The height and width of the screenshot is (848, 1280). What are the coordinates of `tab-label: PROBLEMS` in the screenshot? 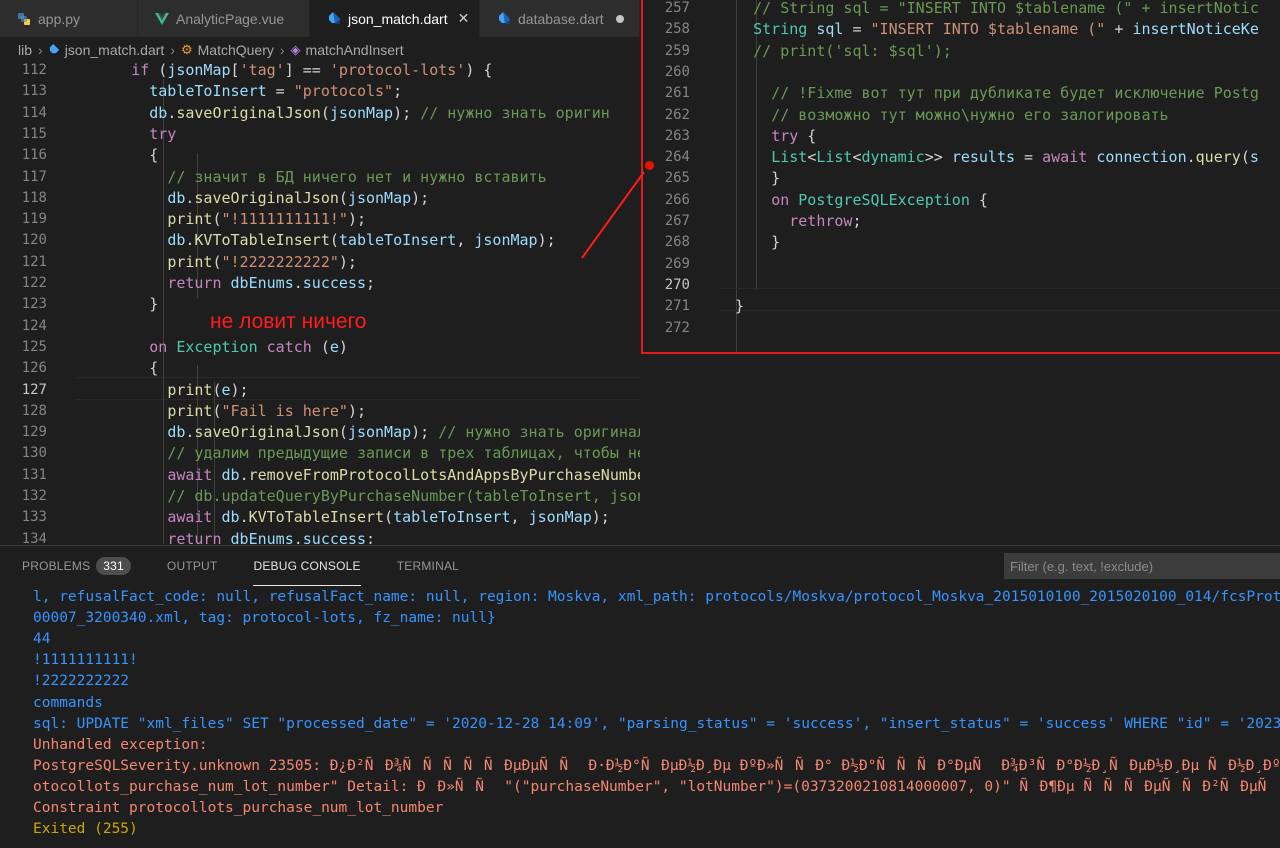 It's located at (56, 566).